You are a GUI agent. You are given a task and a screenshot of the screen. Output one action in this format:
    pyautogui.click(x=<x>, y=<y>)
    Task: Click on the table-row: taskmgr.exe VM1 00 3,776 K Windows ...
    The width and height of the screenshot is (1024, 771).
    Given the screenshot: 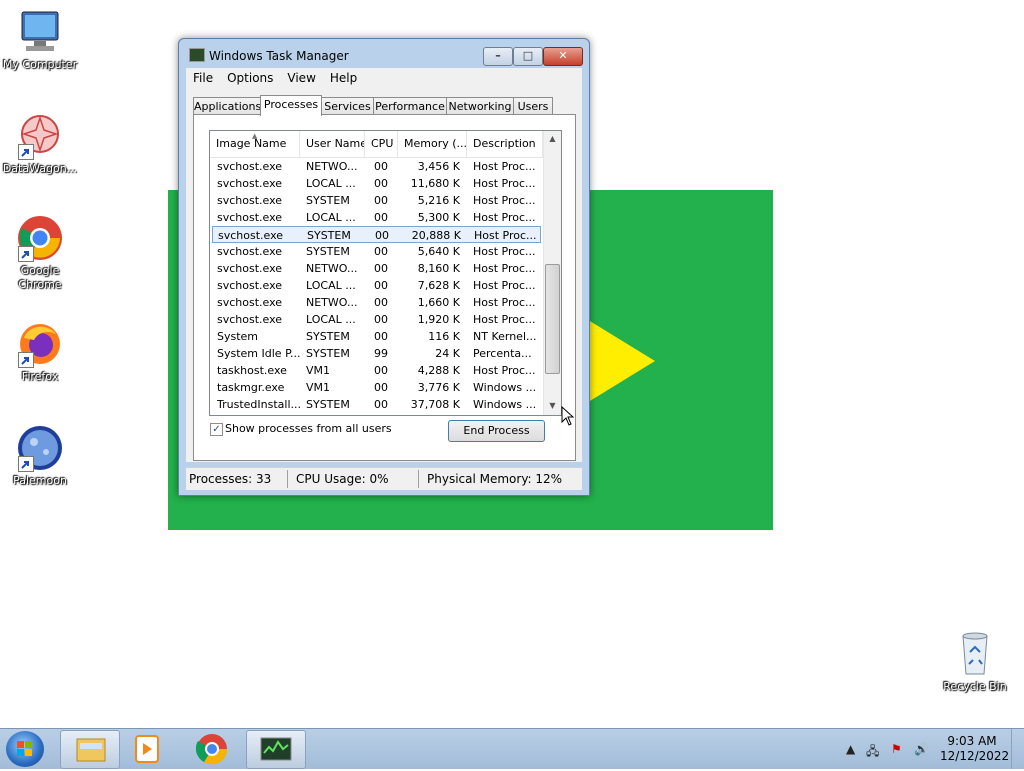 What is the action you would take?
    pyautogui.click(x=376, y=387)
    